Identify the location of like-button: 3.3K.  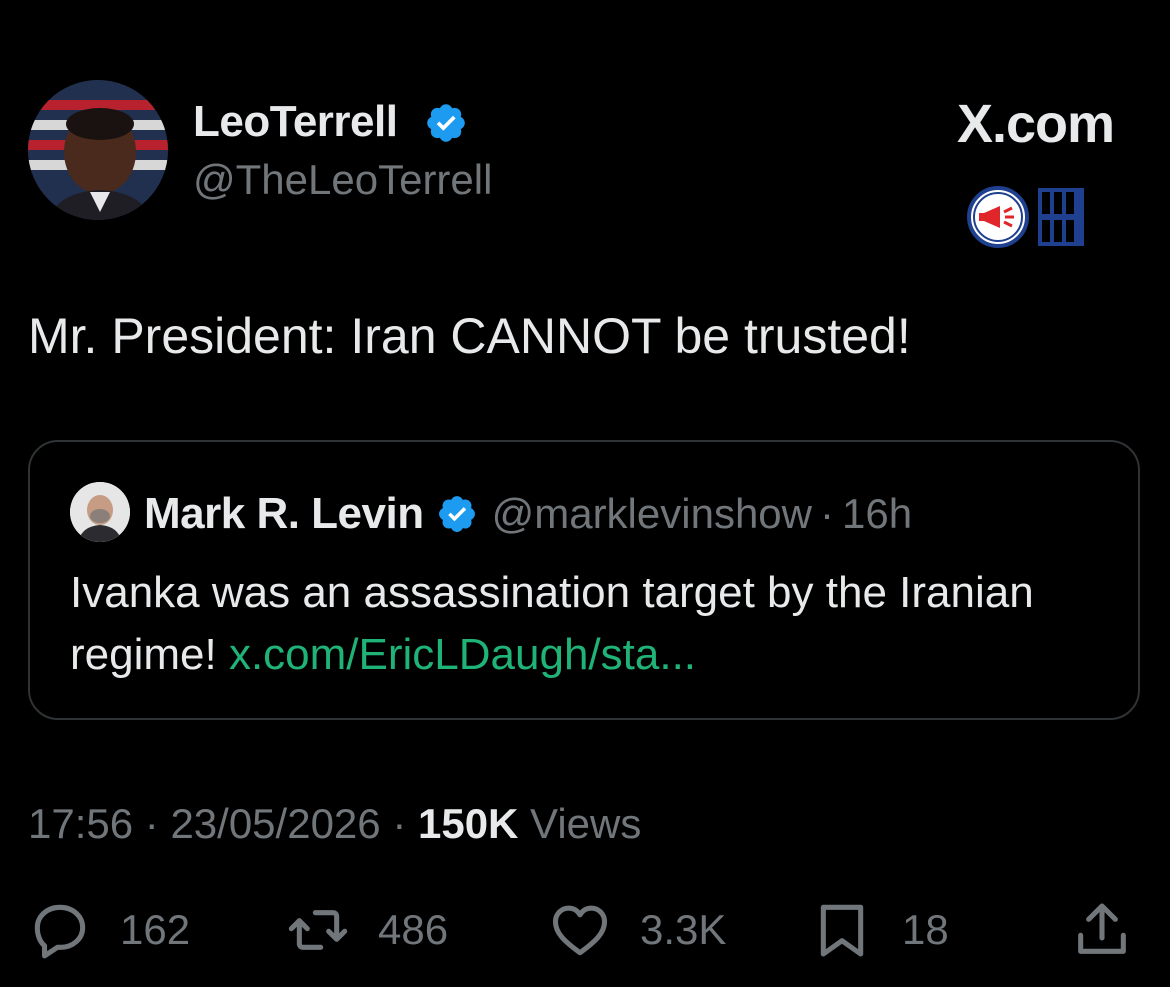
(637, 930).